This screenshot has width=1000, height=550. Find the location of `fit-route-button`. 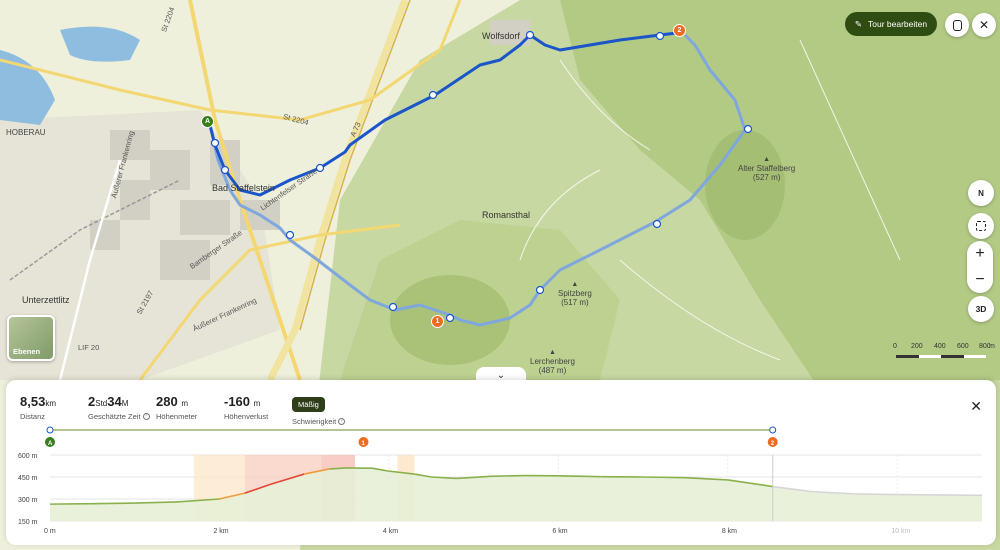

fit-route-button is located at coordinates (981, 226).